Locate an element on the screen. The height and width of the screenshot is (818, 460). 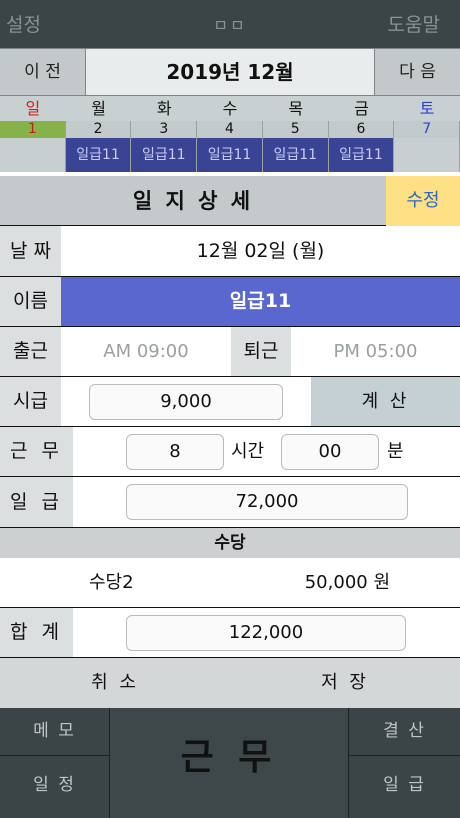
name-row: 이름 일급11 is located at coordinates (230, 302).